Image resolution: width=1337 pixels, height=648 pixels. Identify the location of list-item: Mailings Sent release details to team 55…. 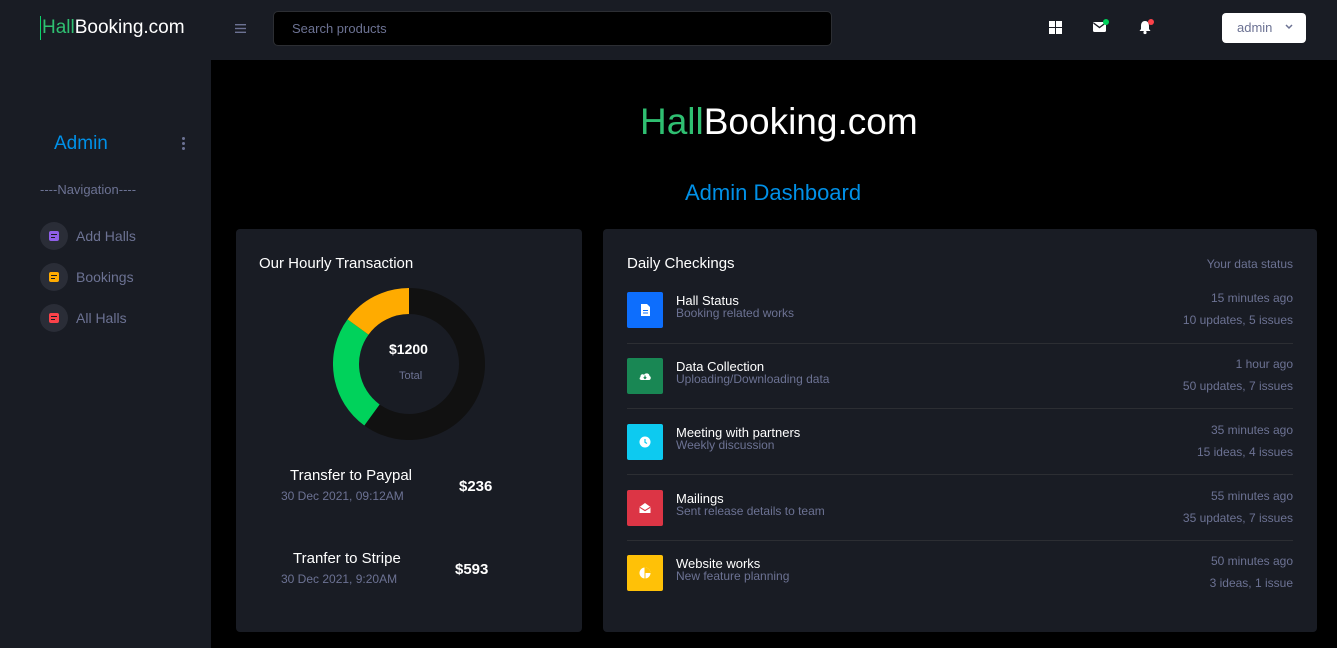
(960, 522).